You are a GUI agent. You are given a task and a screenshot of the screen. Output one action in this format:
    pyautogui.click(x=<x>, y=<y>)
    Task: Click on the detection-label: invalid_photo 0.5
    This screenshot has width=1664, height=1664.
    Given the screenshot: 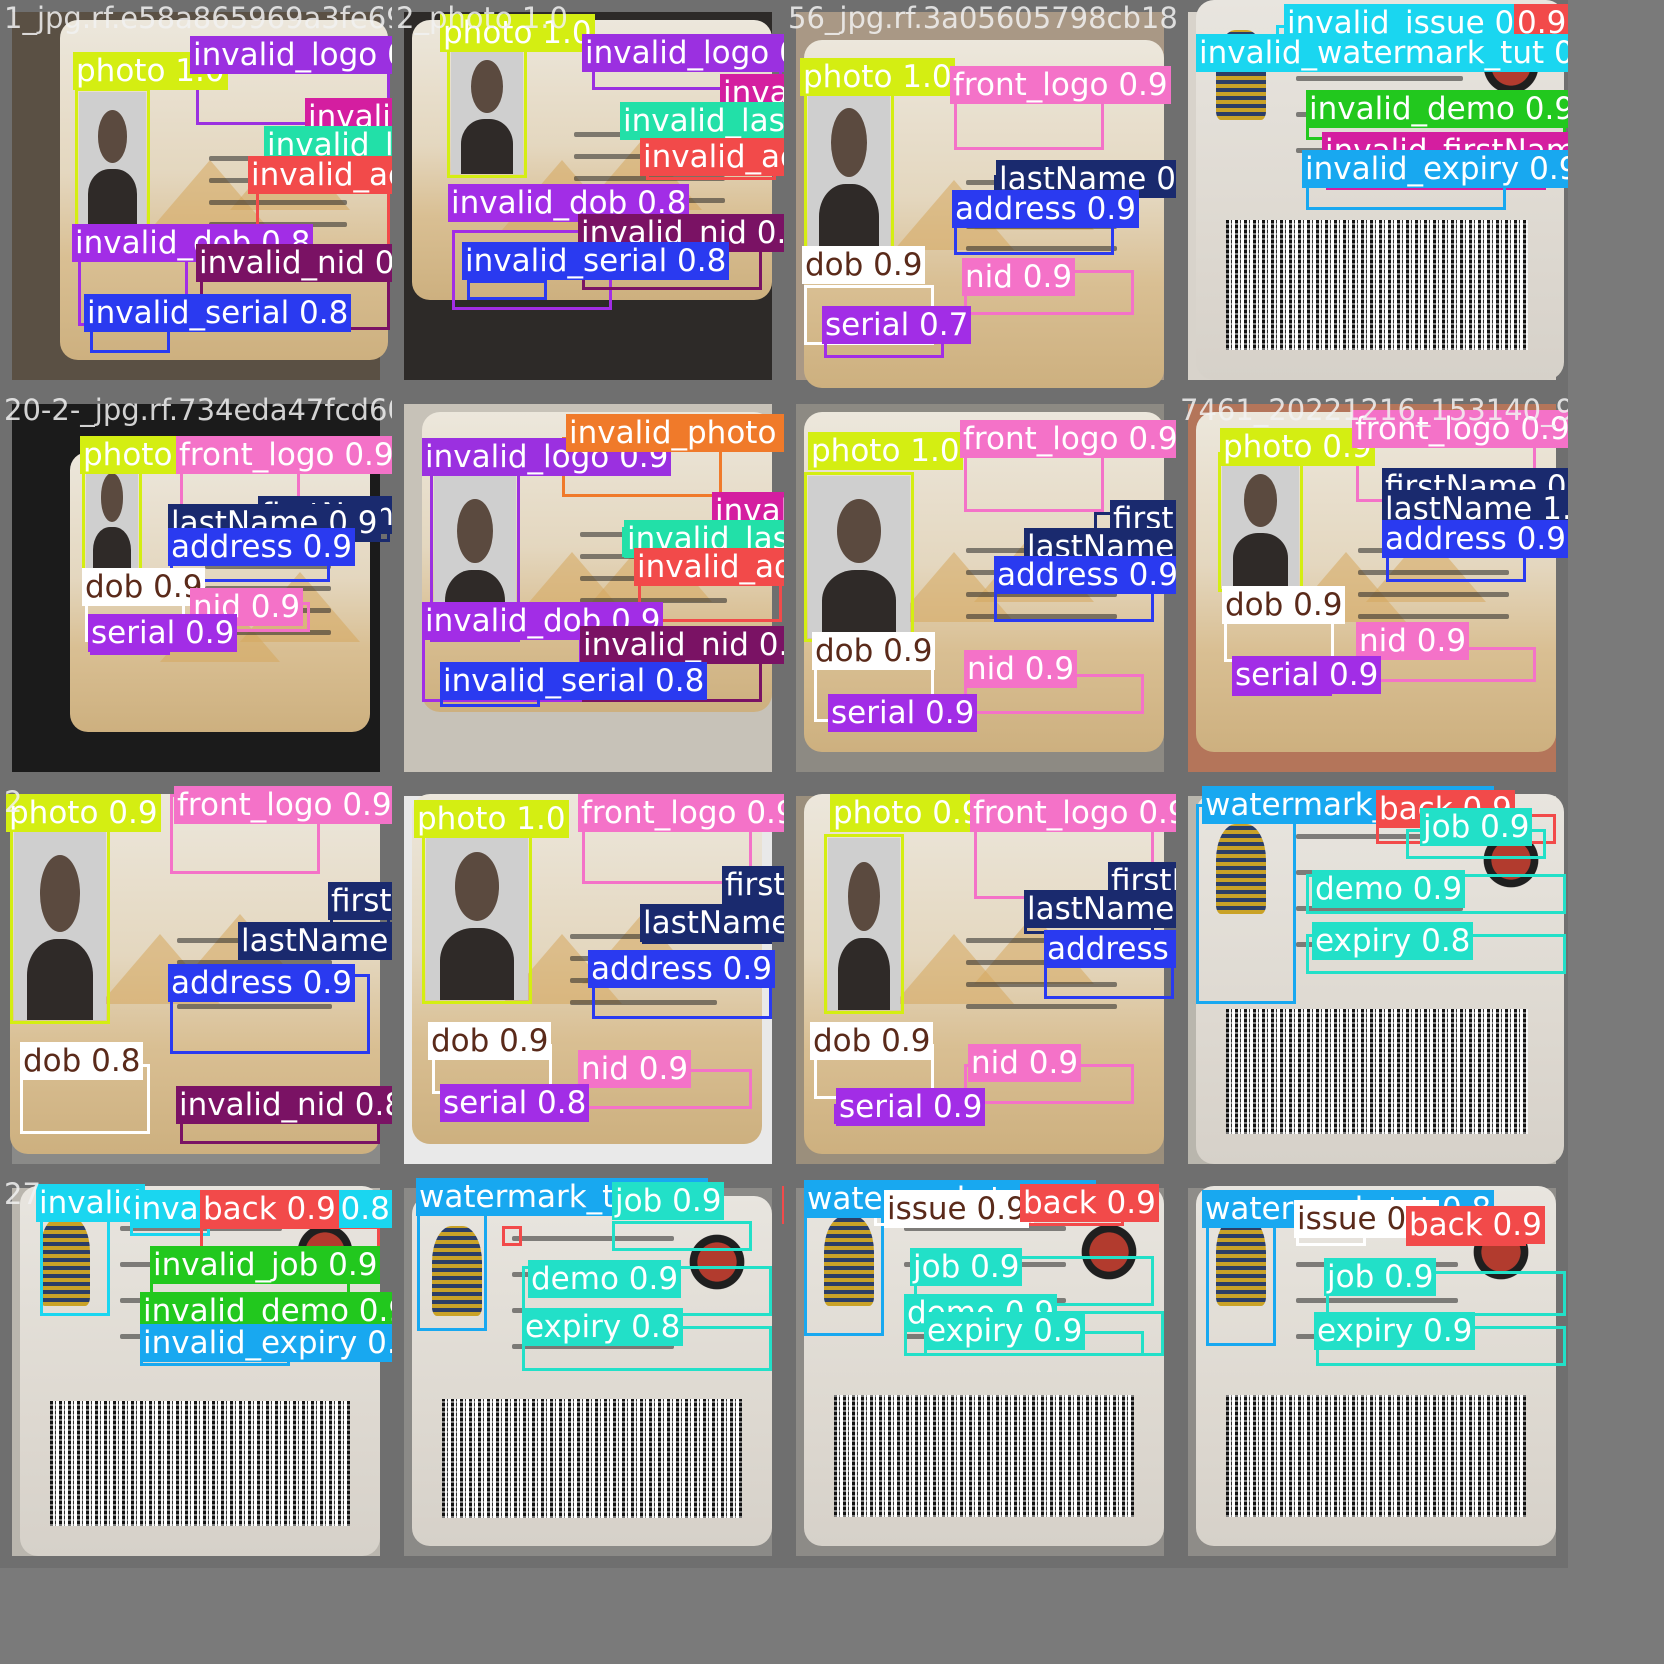 What is the action you would take?
    pyautogui.click(x=675, y=433)
    